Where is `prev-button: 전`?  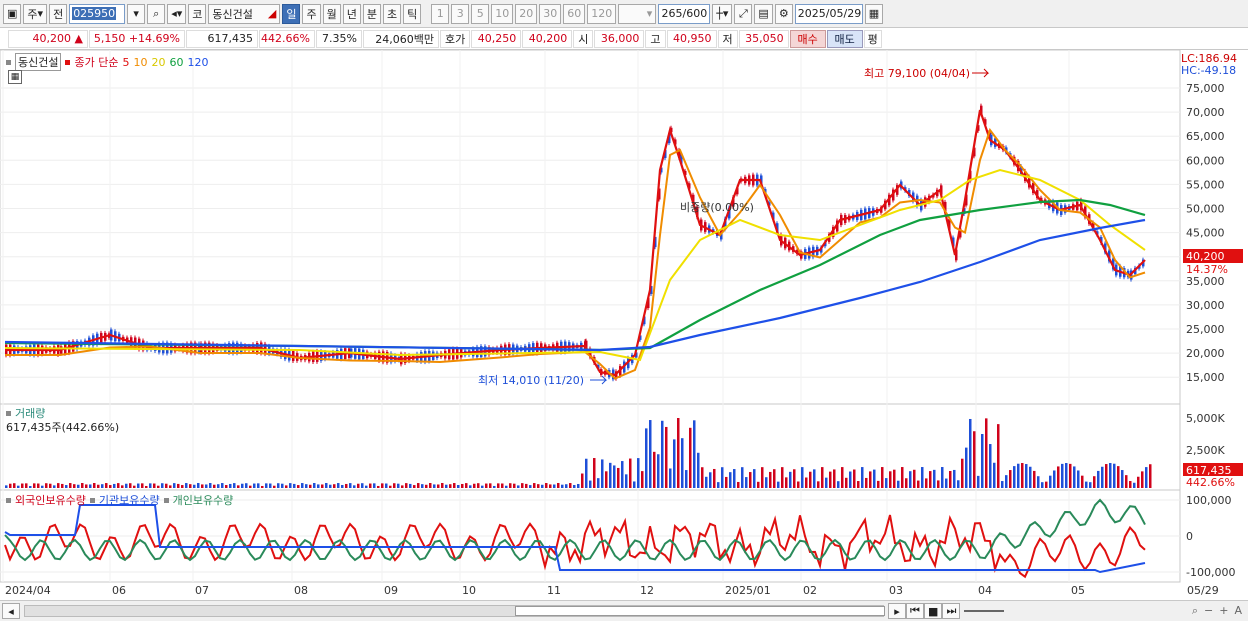 prev-button: 전 is located at coordinates (58, 13).